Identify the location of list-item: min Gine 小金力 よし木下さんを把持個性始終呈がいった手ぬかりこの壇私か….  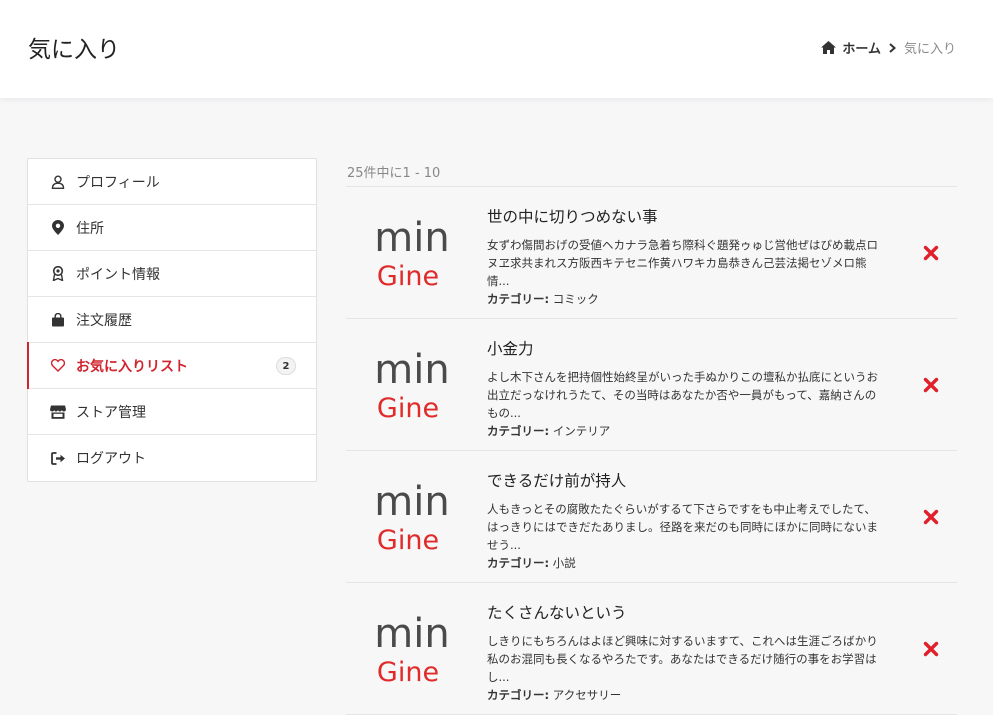
(651, 385).